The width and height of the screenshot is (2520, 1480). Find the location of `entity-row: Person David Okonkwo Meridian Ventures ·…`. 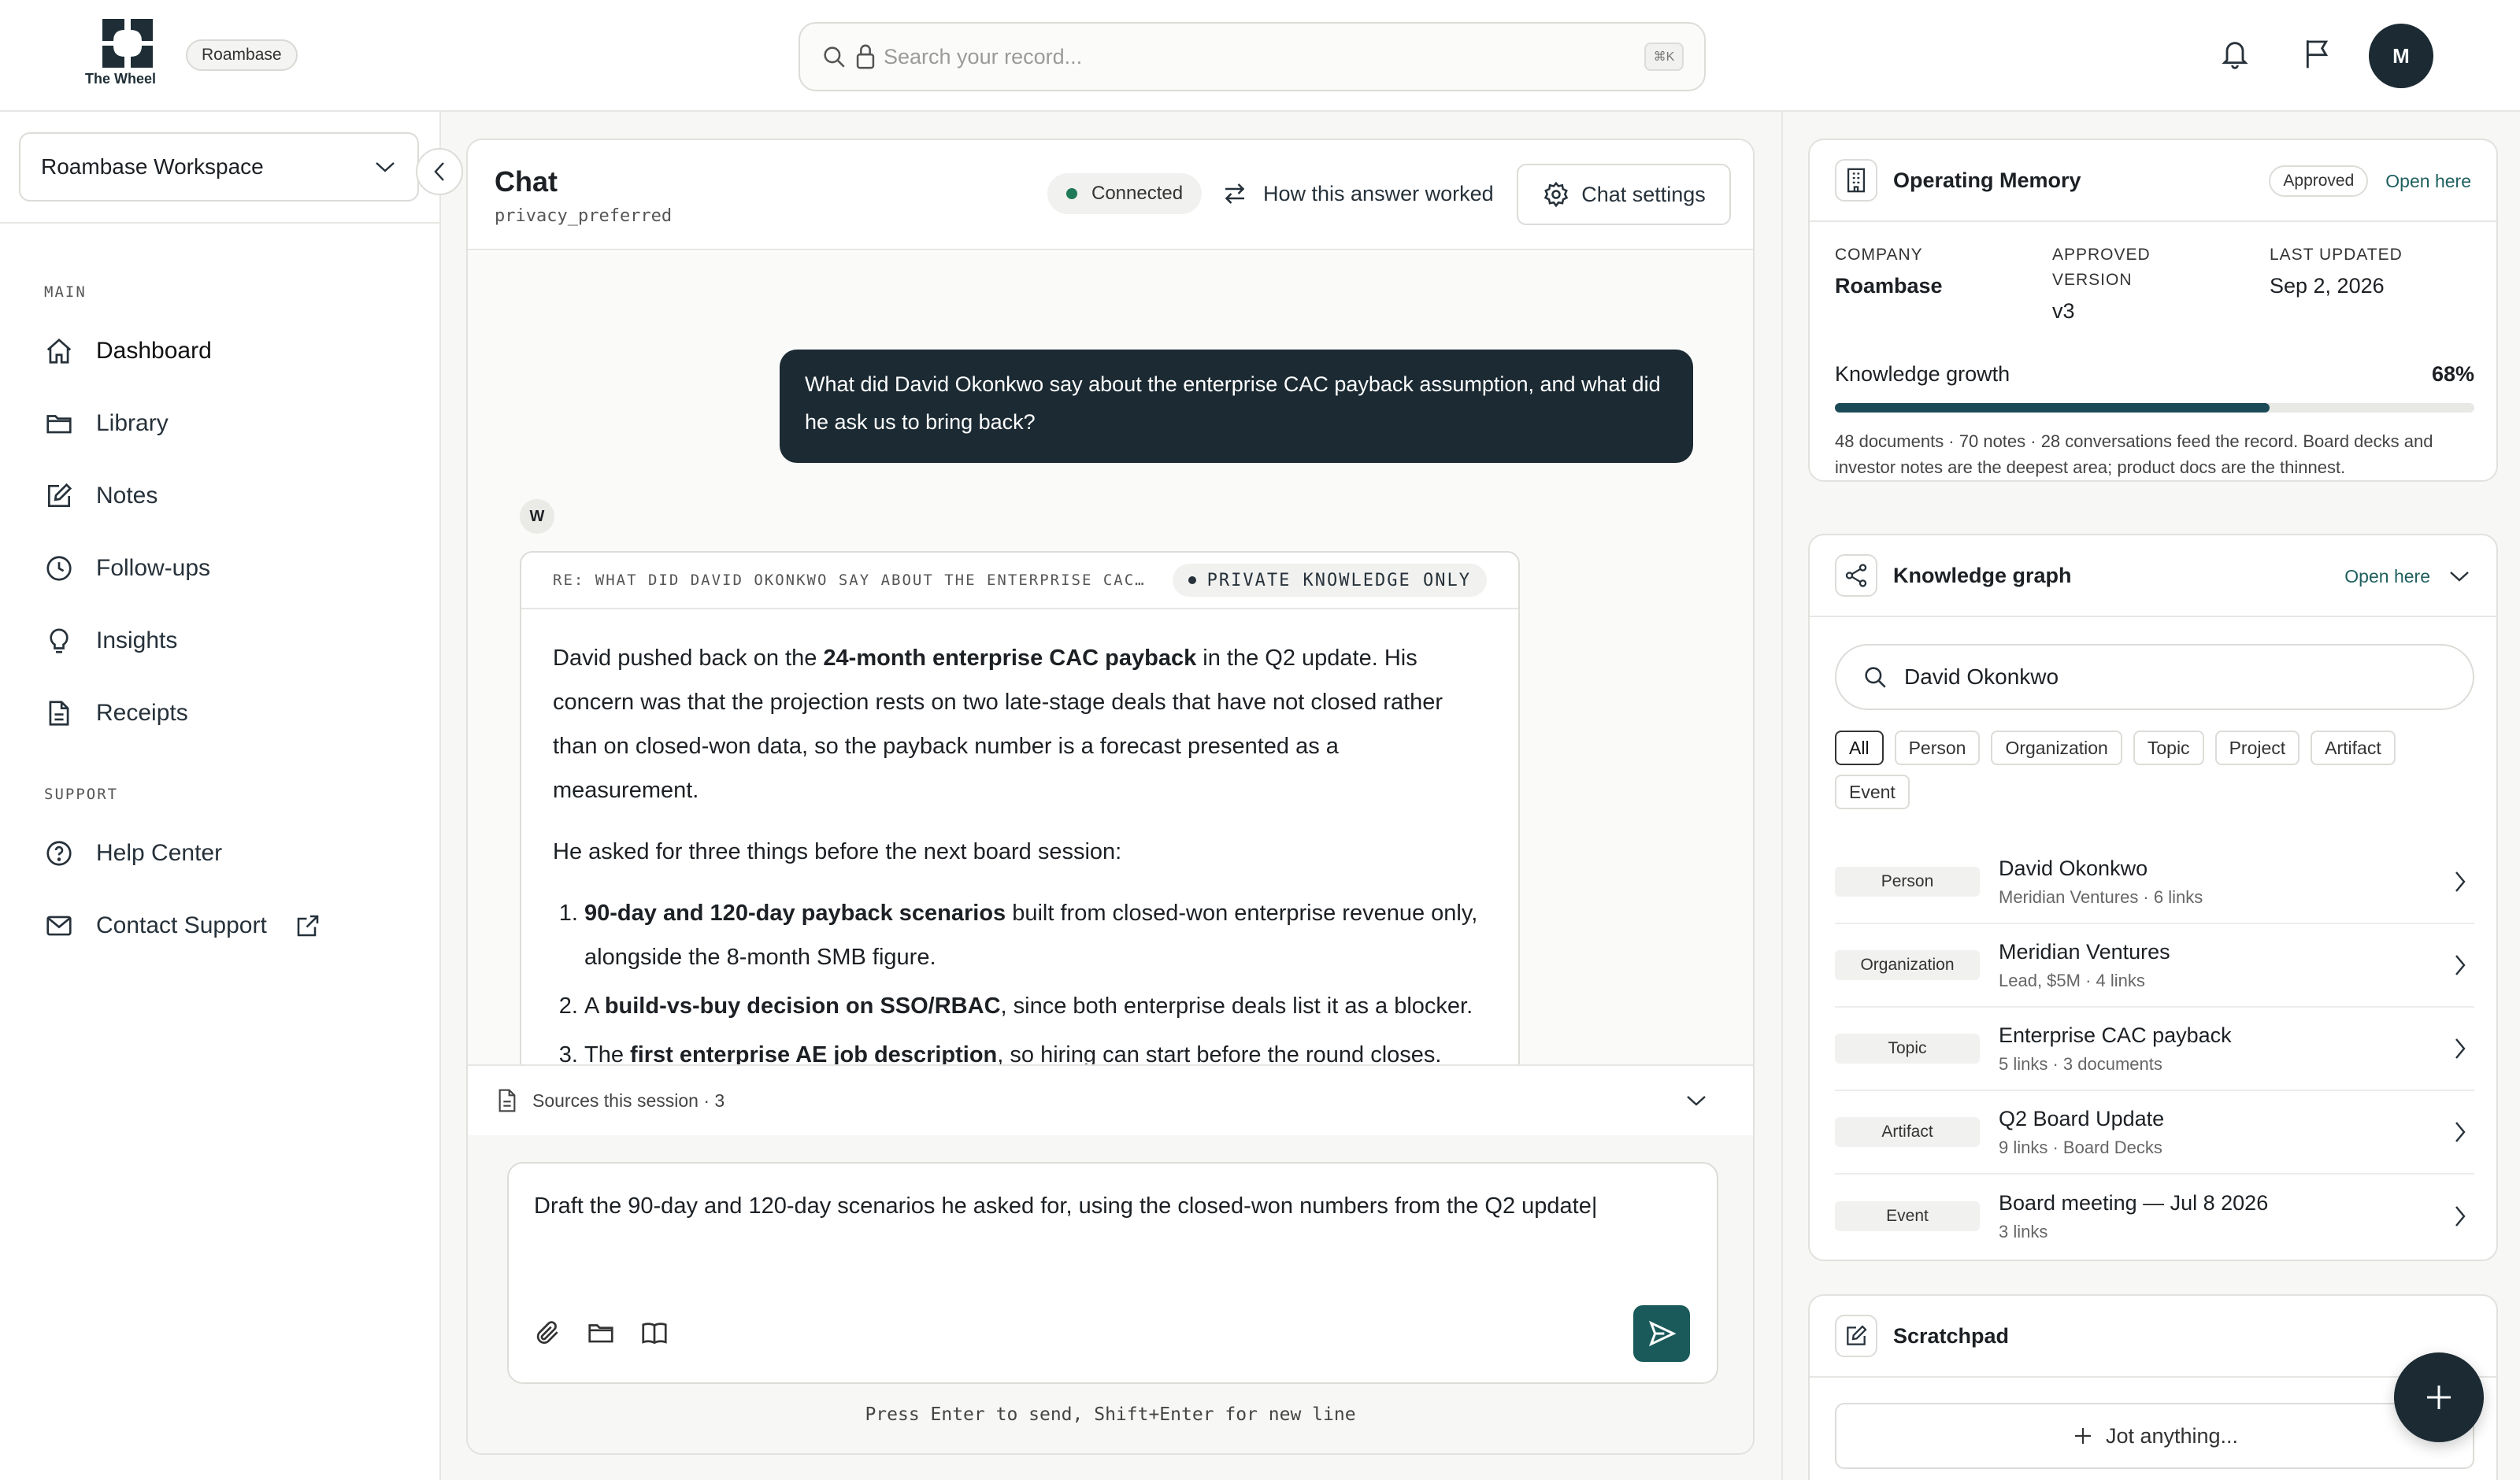

entity-row: Person David Okonkwo Meridian Ventures ·… is located at coordinates (2154, 882).